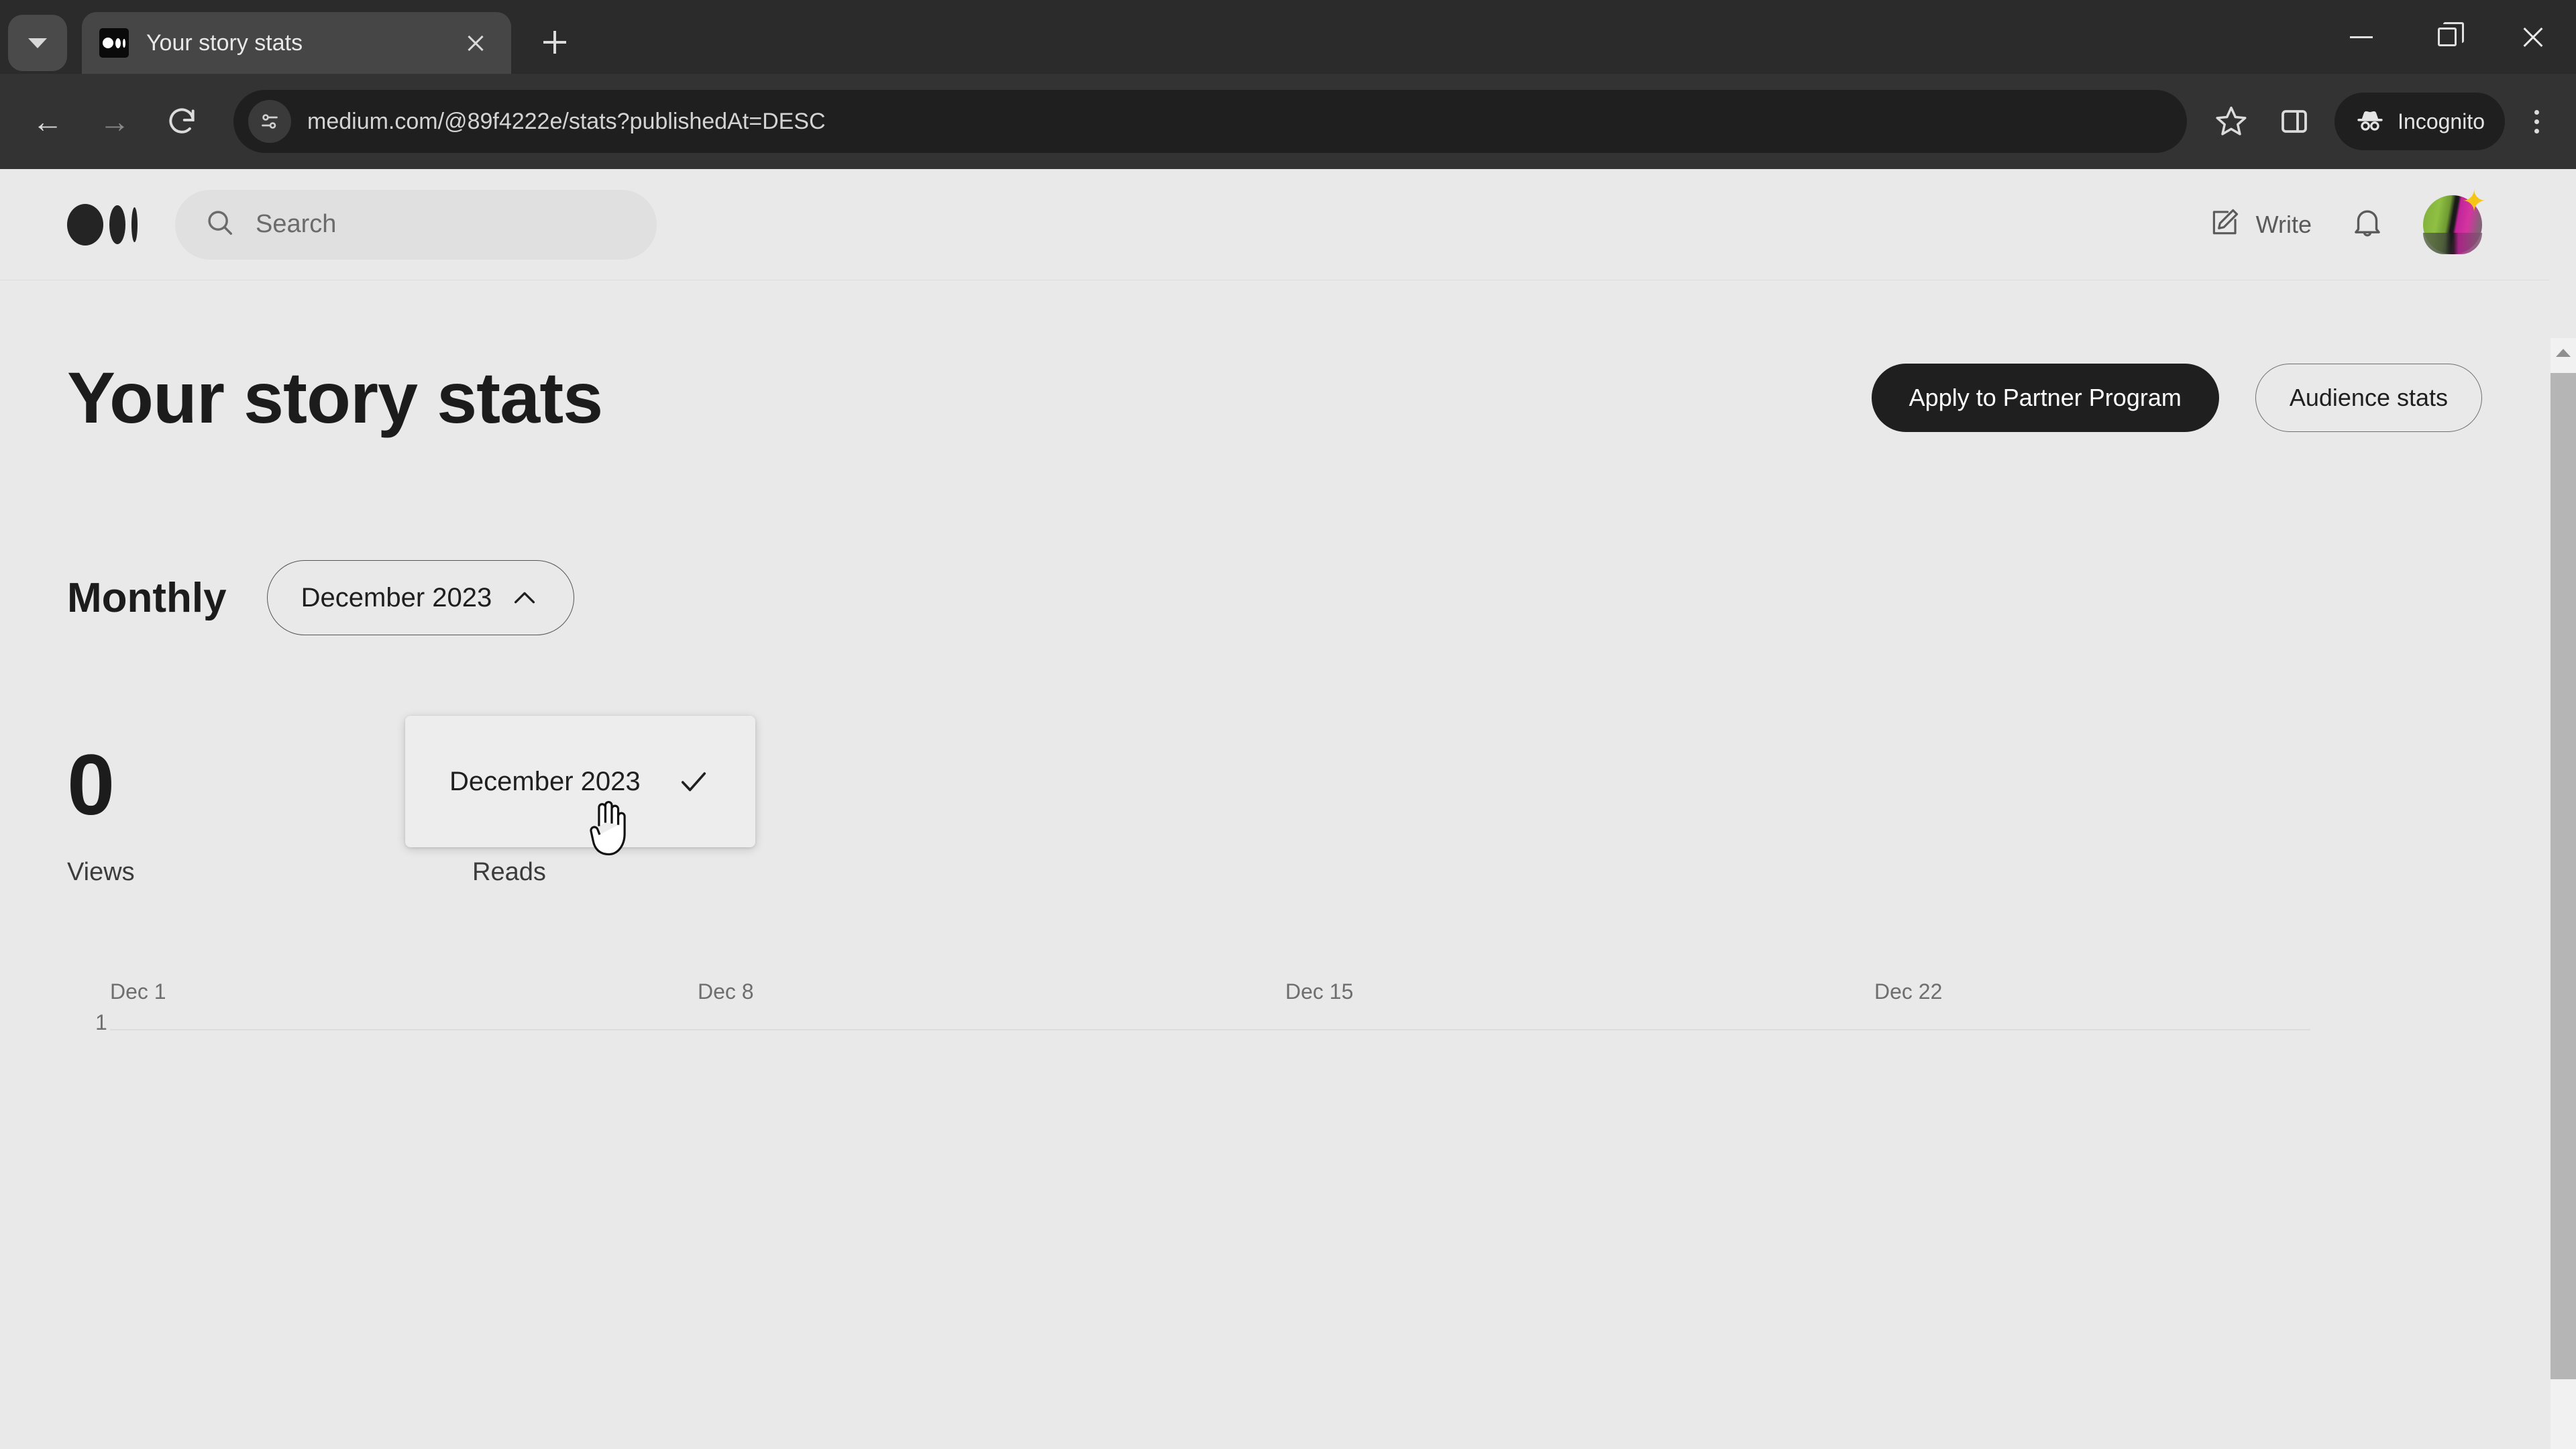 This screenshot has height=1449, width=2576. I want to click on browser-tab: Your story stats, so click(296, 43).